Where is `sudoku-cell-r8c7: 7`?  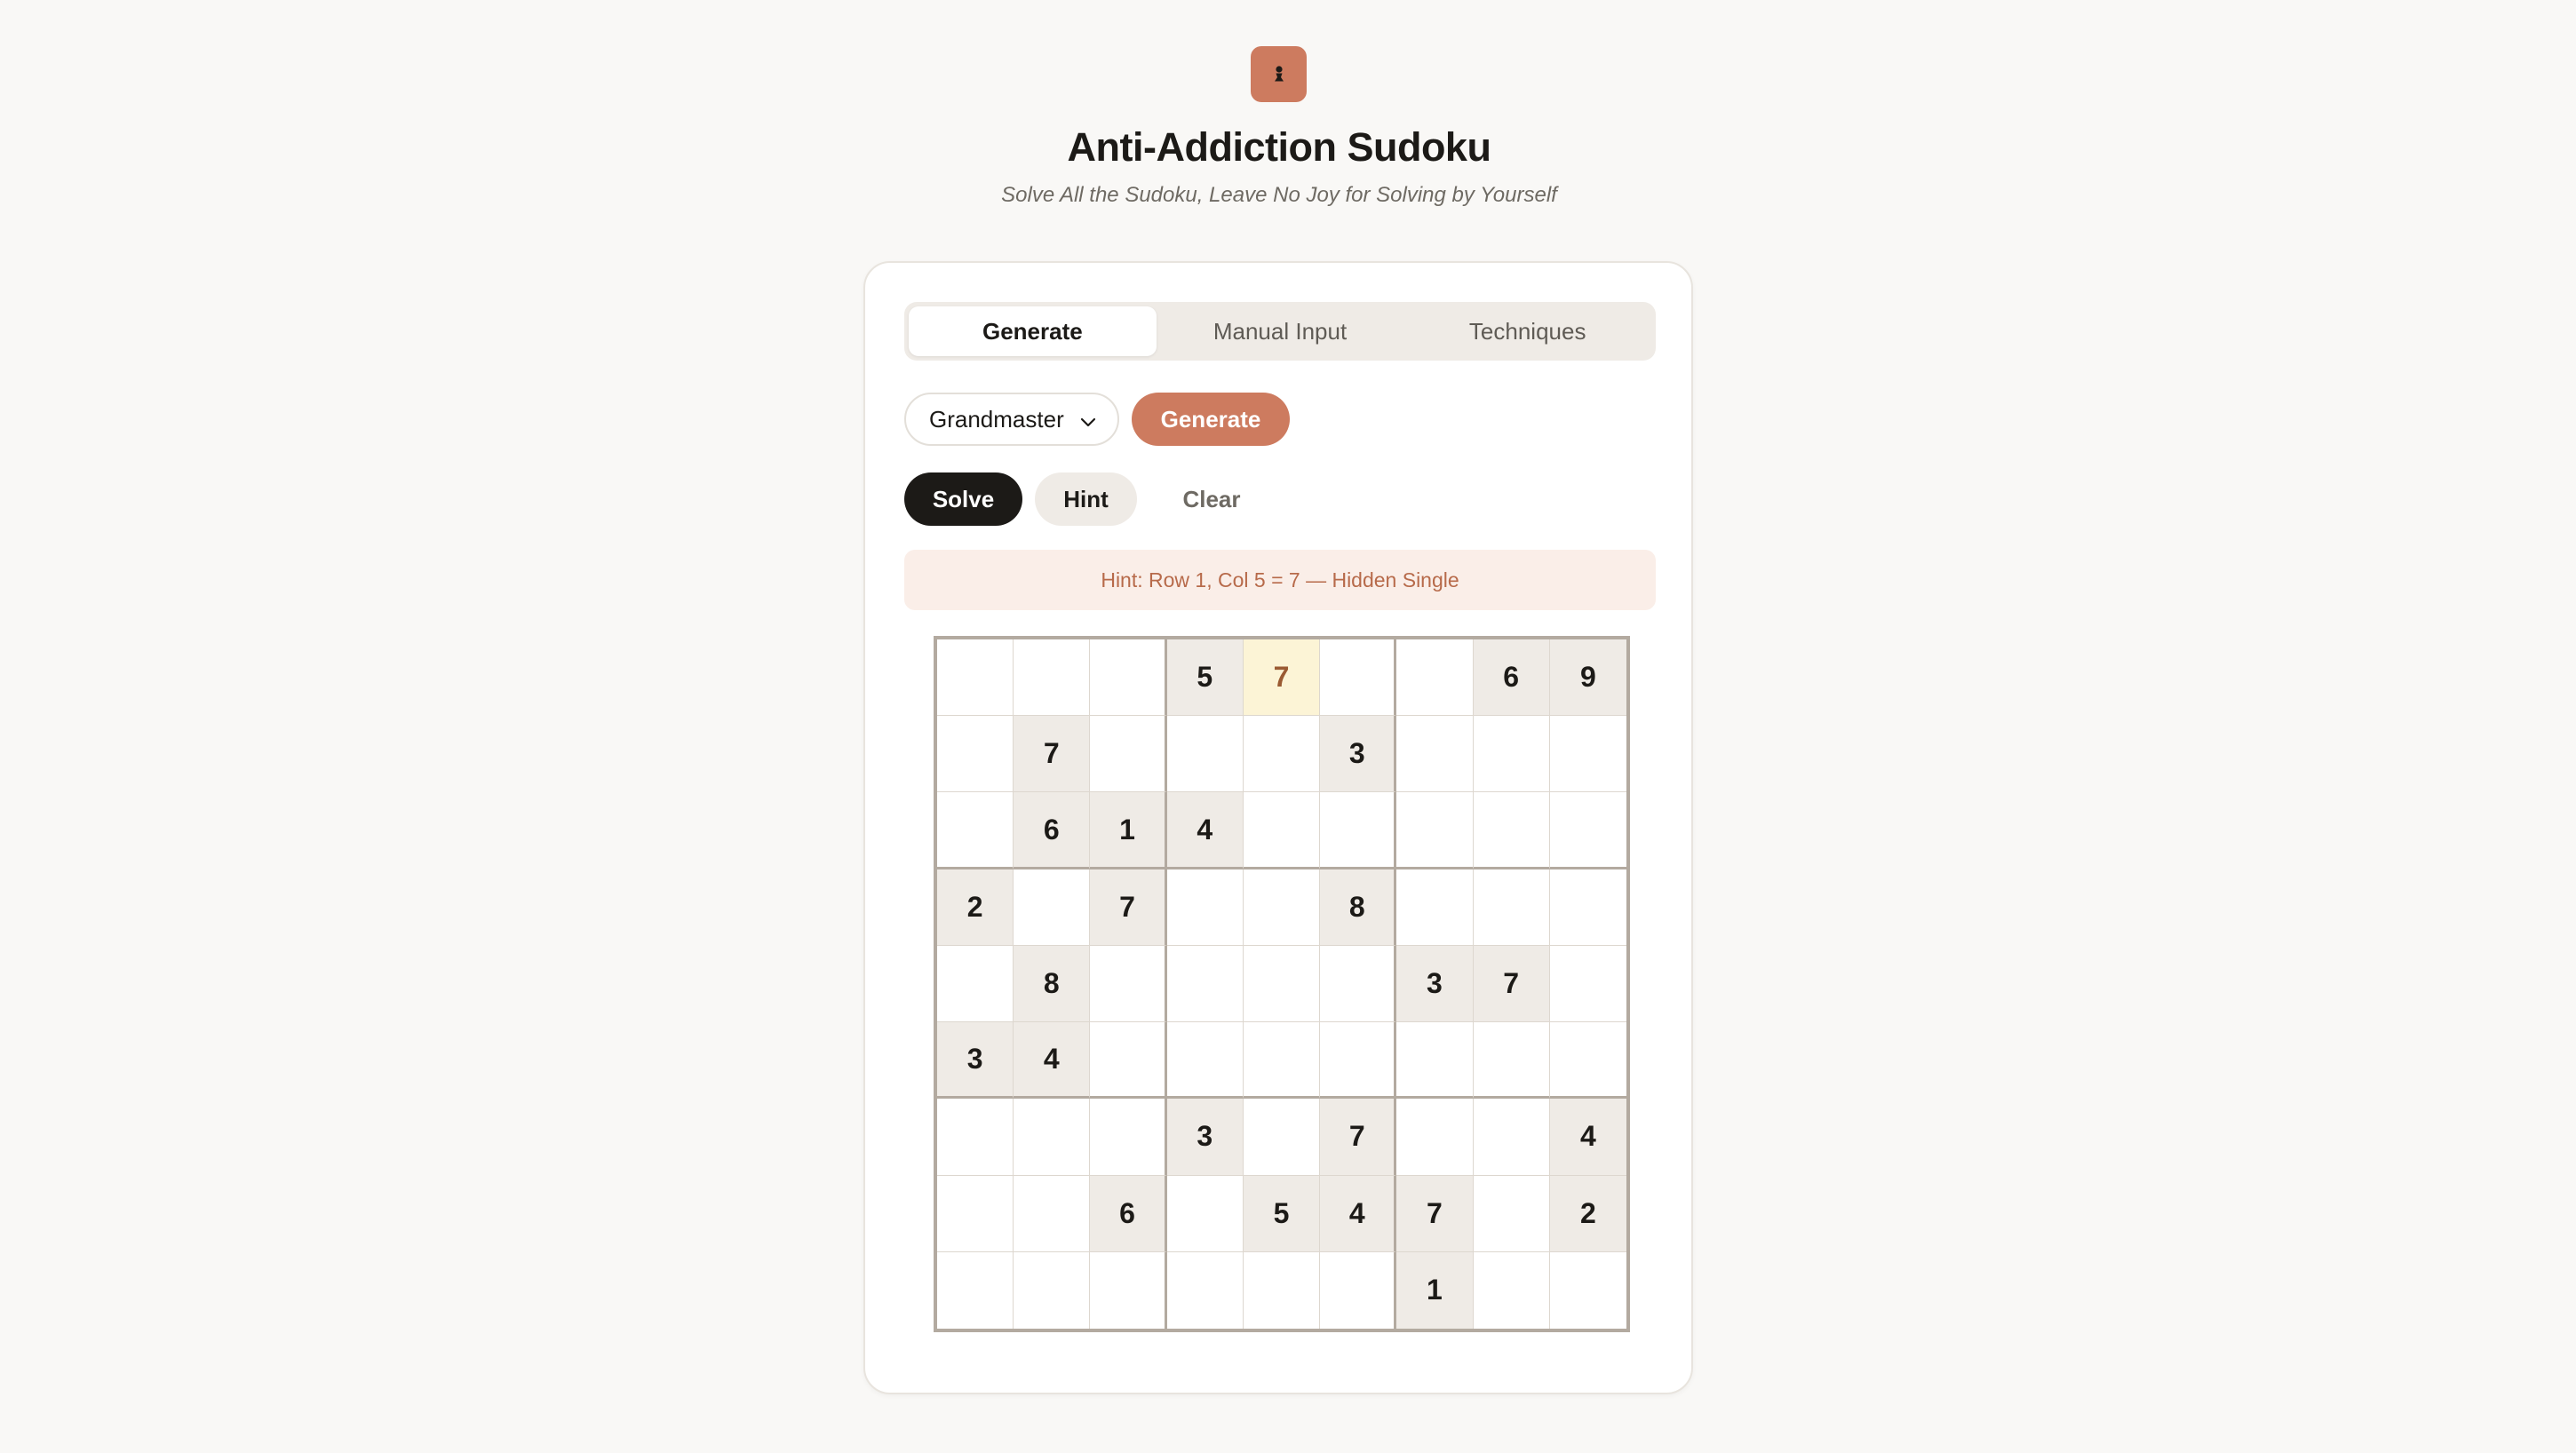 sudoku-cell-r8c7: 7 is located at coordinates (1435, 1213).